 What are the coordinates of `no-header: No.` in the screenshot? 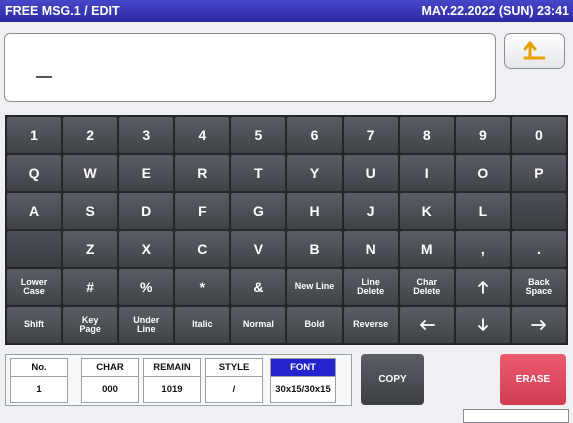 It's located at (39, 368).